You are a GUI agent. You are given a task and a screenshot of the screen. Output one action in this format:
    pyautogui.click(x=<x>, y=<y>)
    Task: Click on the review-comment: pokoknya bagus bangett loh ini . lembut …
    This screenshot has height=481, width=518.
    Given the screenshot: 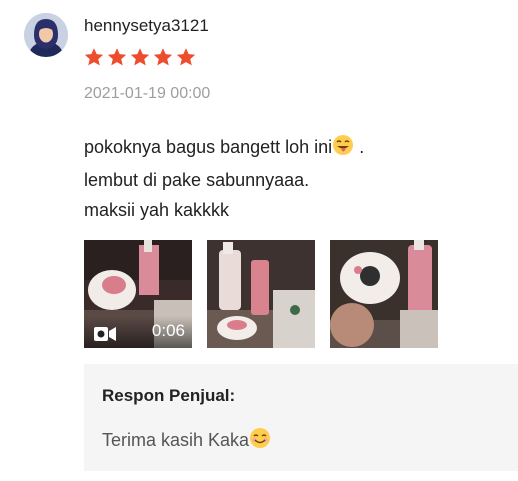 What is the action you would take?
    pyautogui.click(x=224, y=178)
    